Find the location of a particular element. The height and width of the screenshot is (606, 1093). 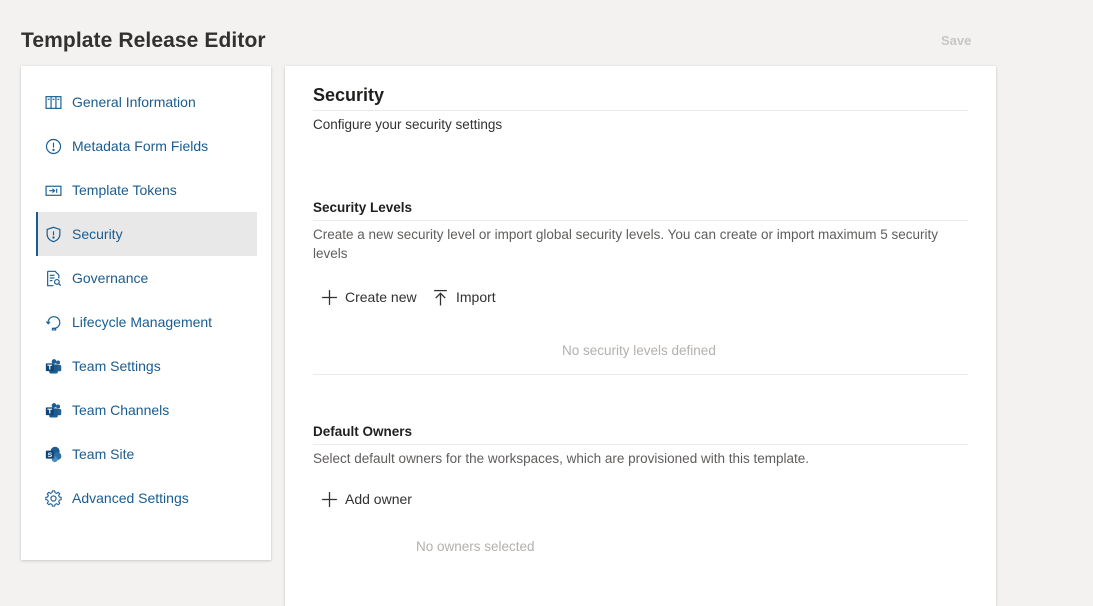

sidebar-item-label: Team Site is located at coordinates (103, 454).